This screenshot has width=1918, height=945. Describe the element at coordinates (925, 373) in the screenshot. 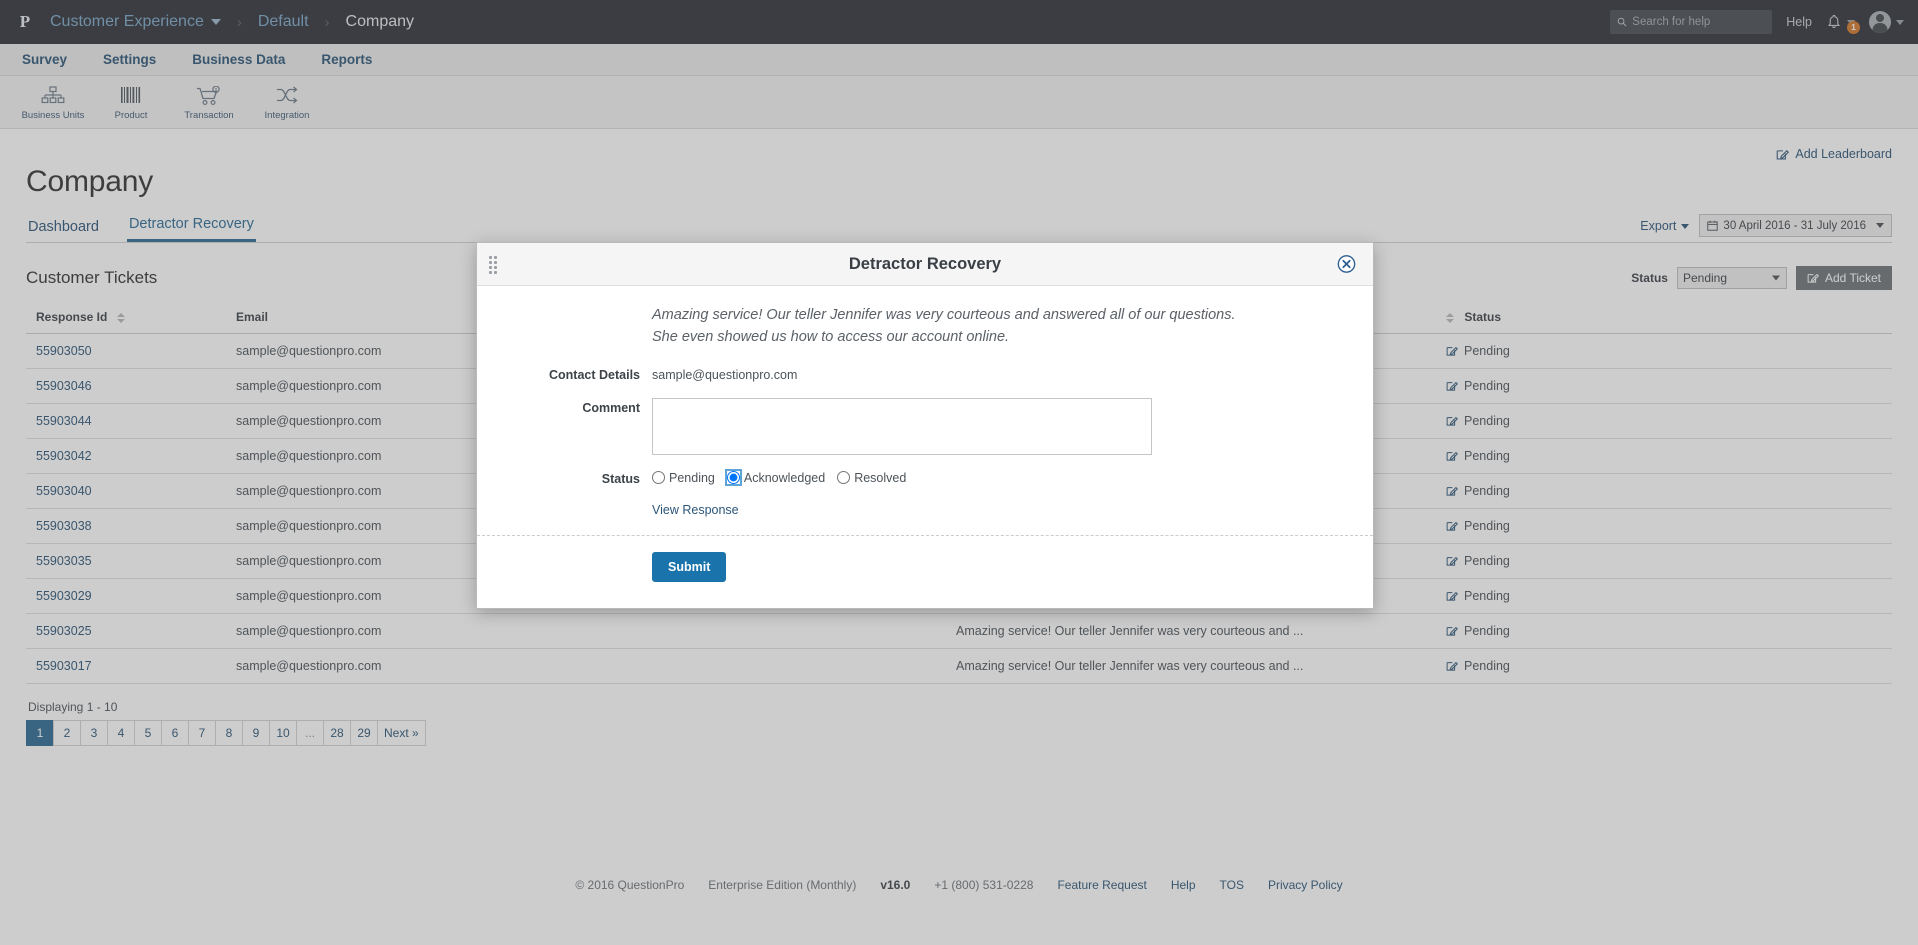

I see `contact-details-row: Contact Details sample@questionpro.com` at that location.